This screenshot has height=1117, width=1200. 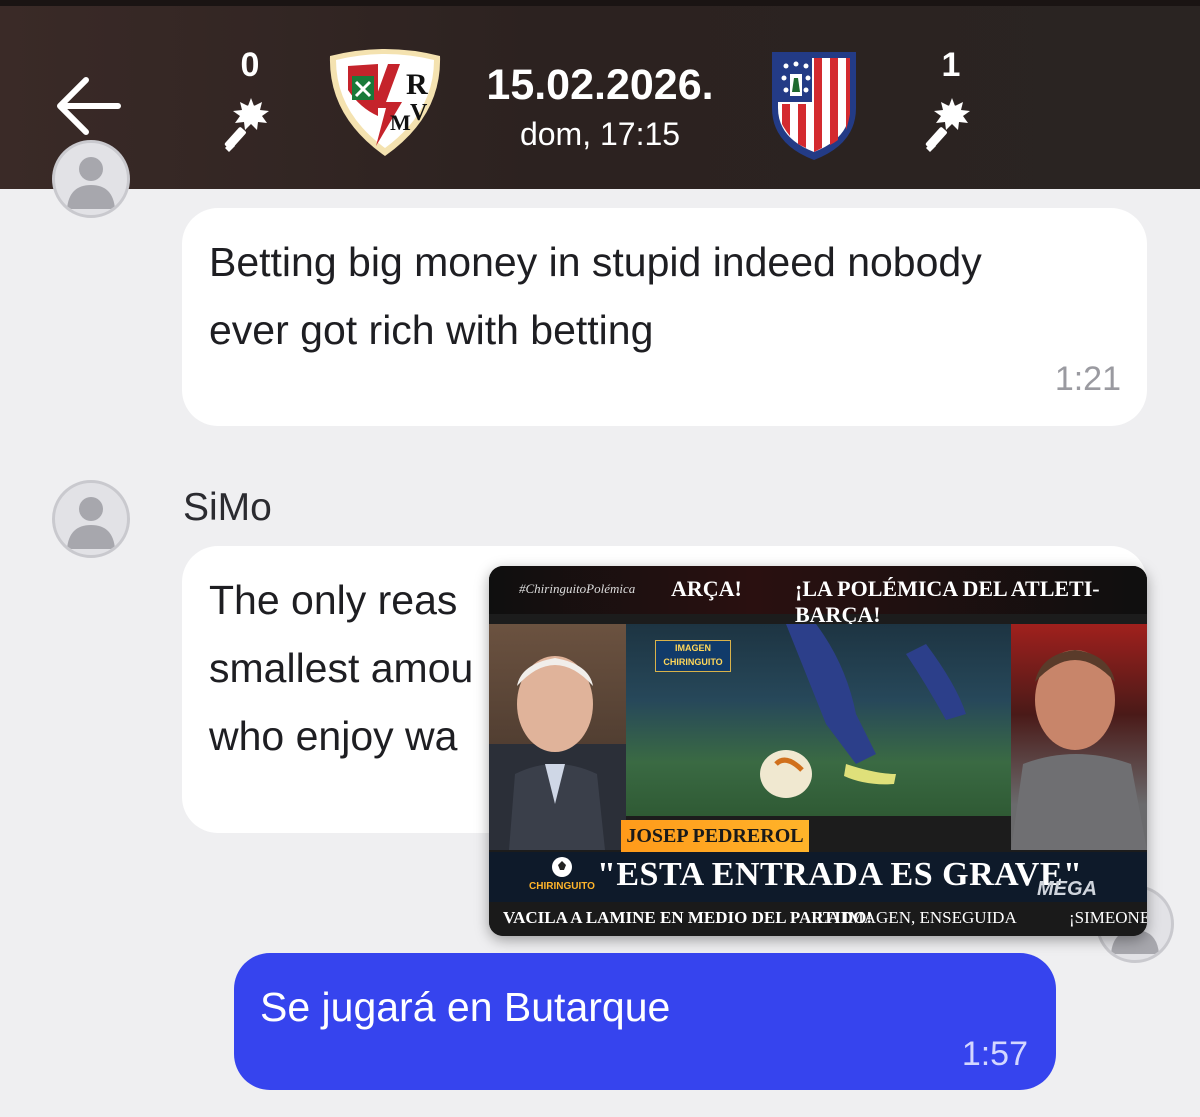 I want to click on back-button, so click(x=90, y=106).